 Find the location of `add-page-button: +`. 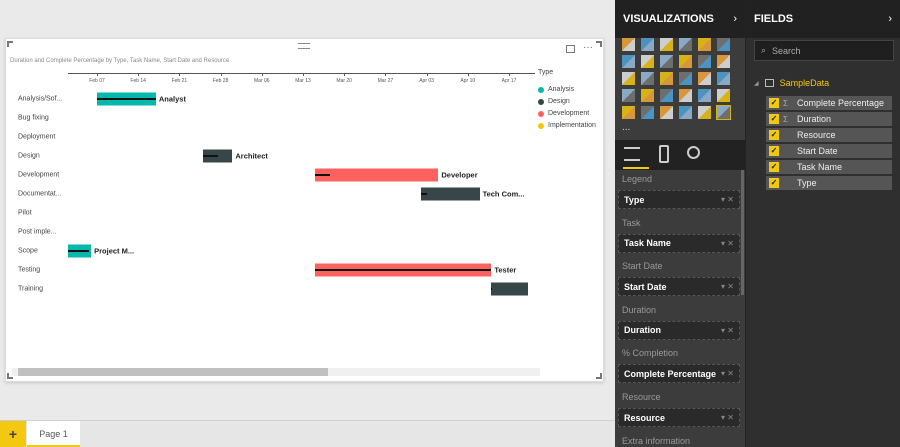

add-page-button: + is located at coordinates (13, 434).